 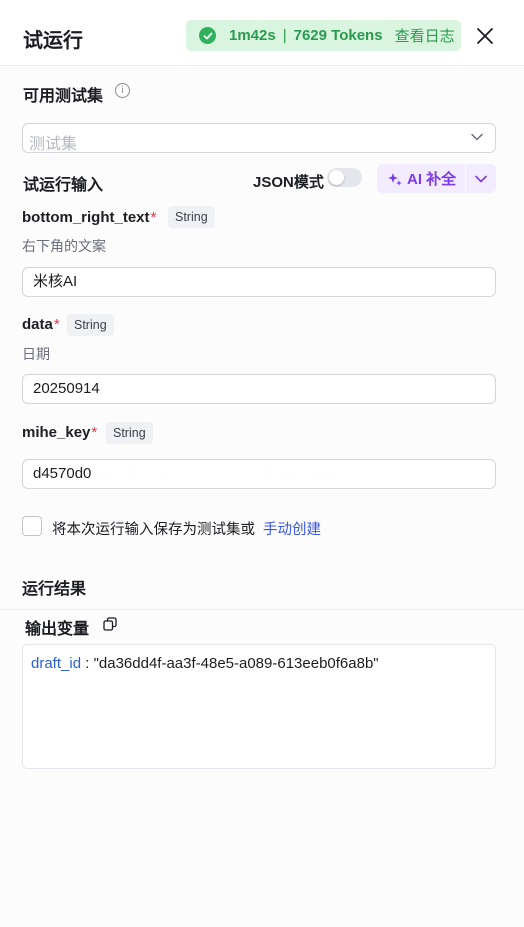 I want to click on mihe-key-value: d4570d0, so click(x=62, y=473).